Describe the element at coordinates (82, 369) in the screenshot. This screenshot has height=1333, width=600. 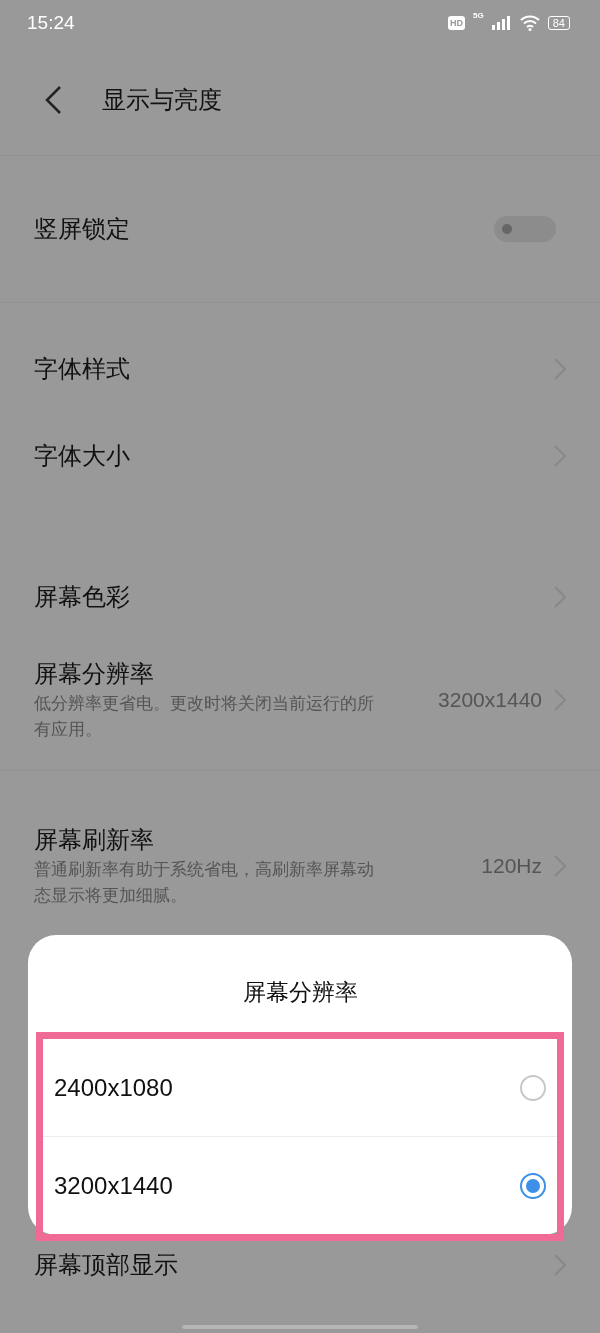
I see `setting-label: 字体样式` at that location.